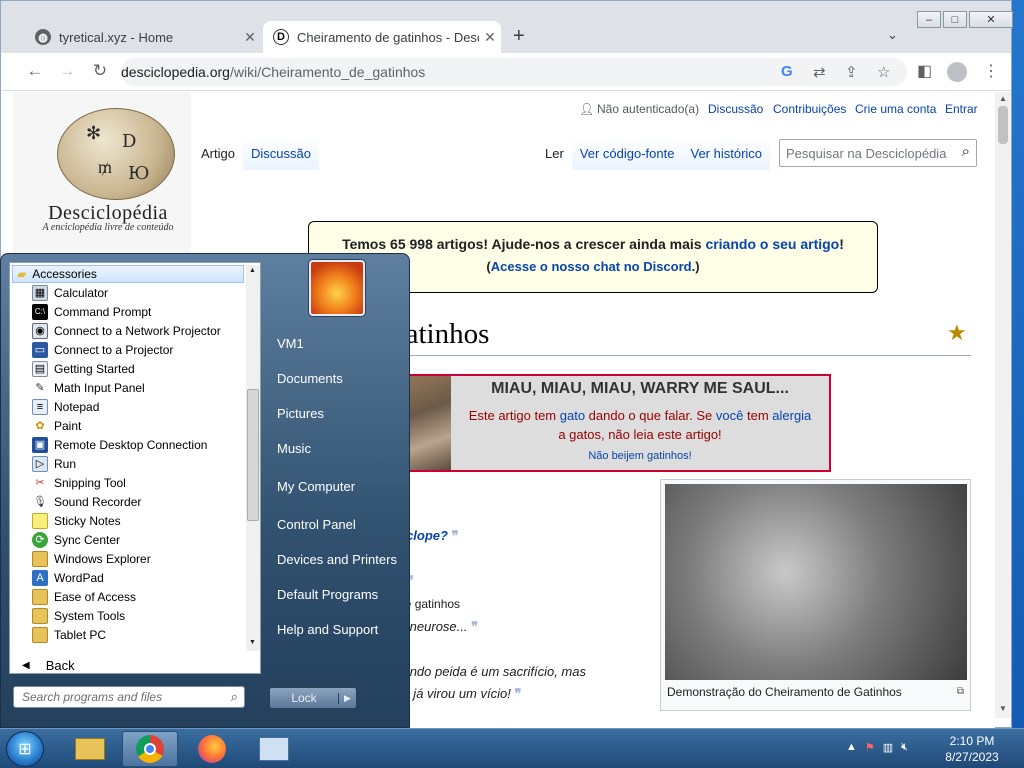 The width and height of the screenshot is (1024, 768). What do you see at coordinates (851, 72) in the screenshot?
I see `share-icon: ⇪` at bounding box center [851, 72].